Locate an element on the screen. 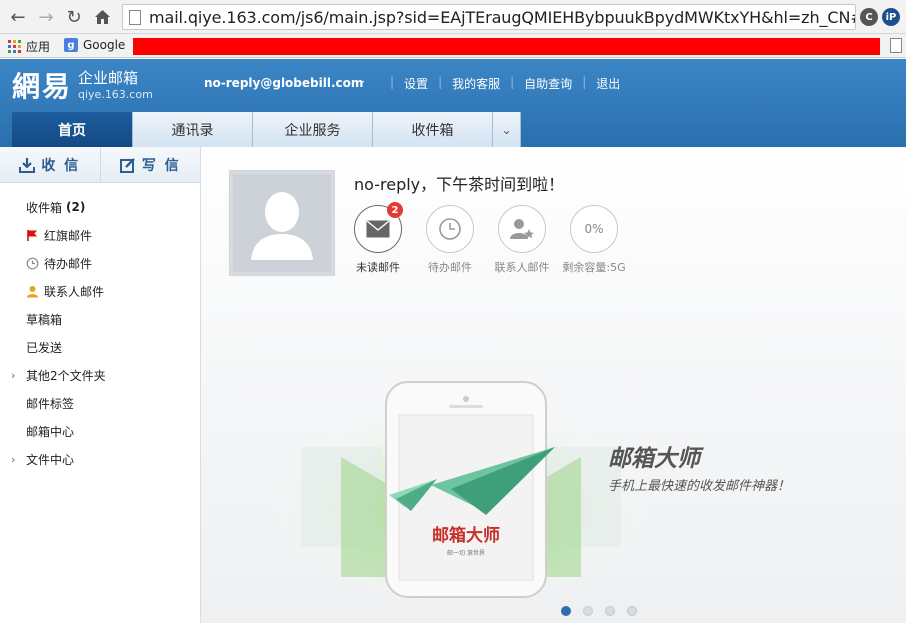 This screenshot has width=906, height=623. download-icon is located at coordinates (27, 165).